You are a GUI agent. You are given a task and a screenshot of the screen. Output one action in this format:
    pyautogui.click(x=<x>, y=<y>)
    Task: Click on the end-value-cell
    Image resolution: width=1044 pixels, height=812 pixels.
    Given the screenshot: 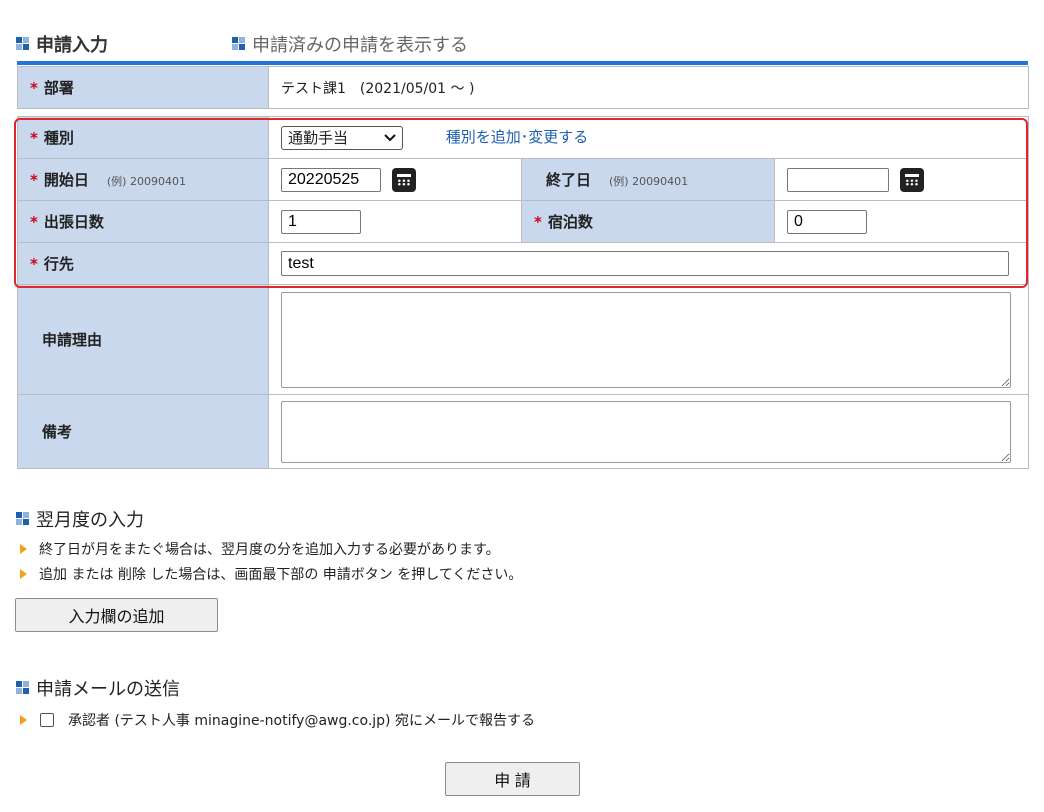 What is the action you would take?
    pyautogui.click(x=901, y=179)
    